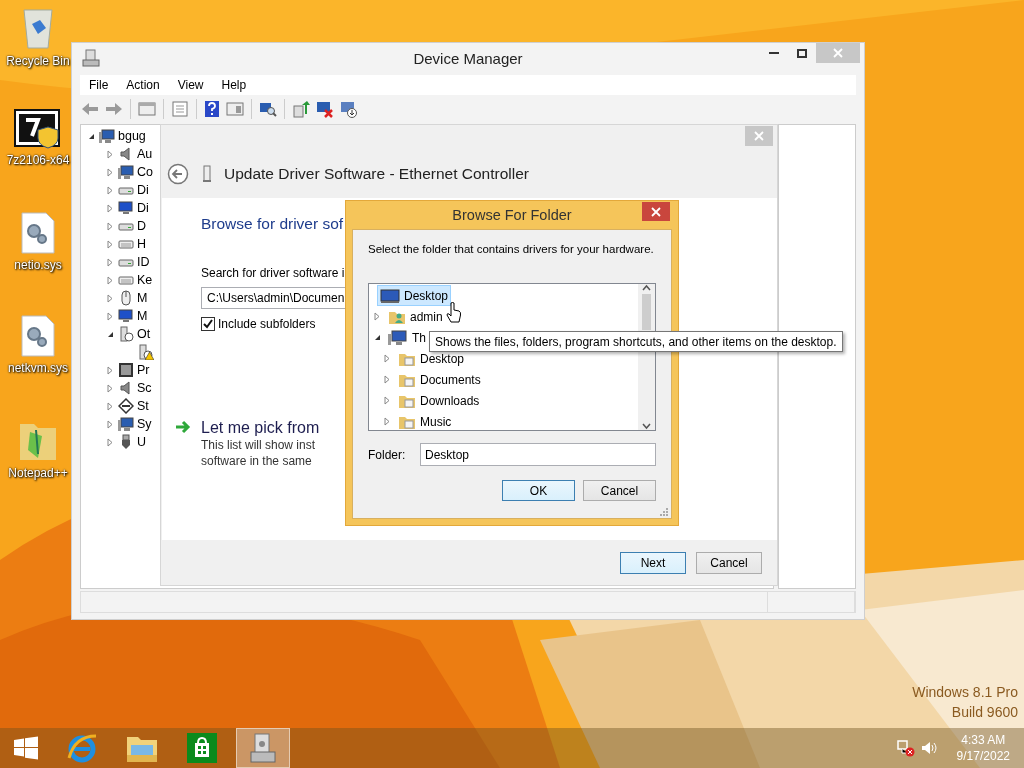  What do you see at coordinates (415, 316) in the screenshot?
I see `folder-tree-item: admin` at bounding box center [415, 316].